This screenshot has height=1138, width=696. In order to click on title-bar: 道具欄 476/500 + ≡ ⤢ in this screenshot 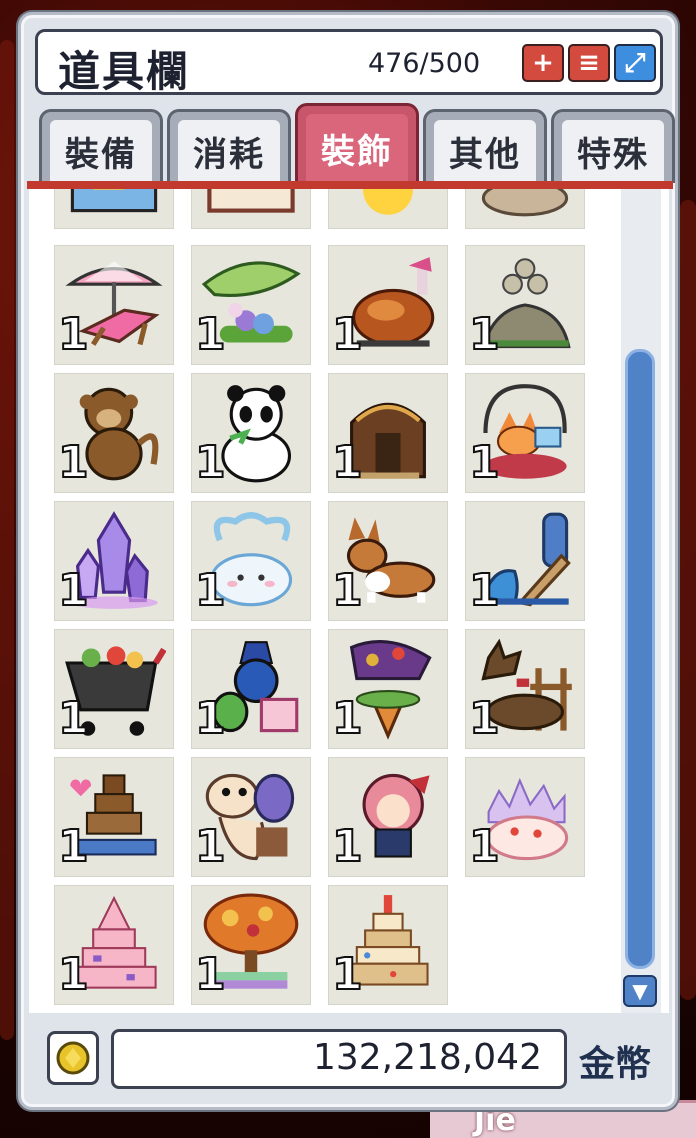, I will do `click(349, 62)`.